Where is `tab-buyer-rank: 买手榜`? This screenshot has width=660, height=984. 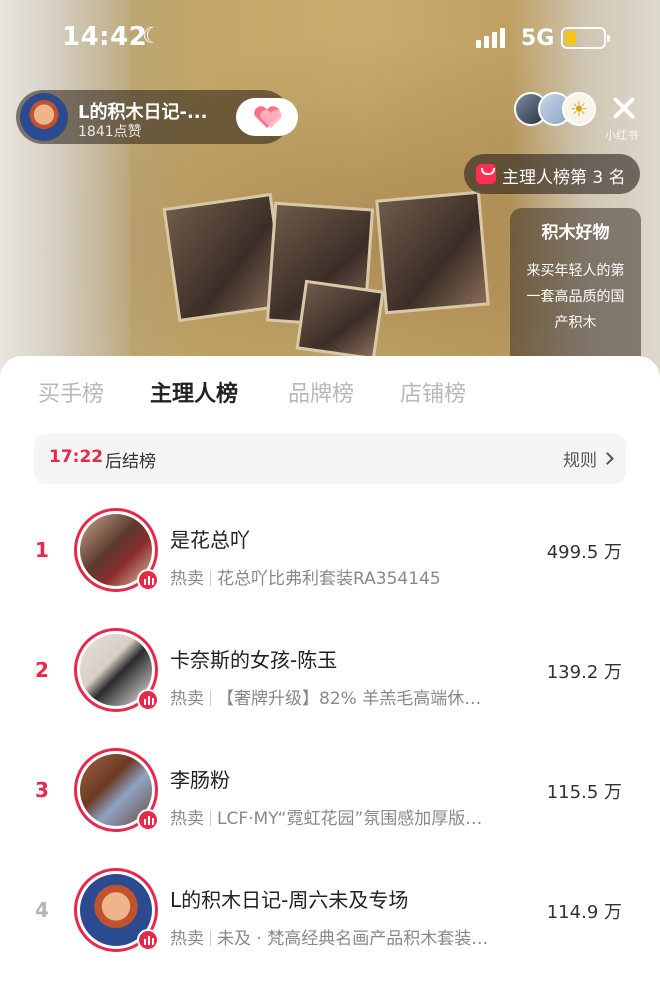
tab-buyer-rank: 买手榜 is located at coordinates (71, 392).